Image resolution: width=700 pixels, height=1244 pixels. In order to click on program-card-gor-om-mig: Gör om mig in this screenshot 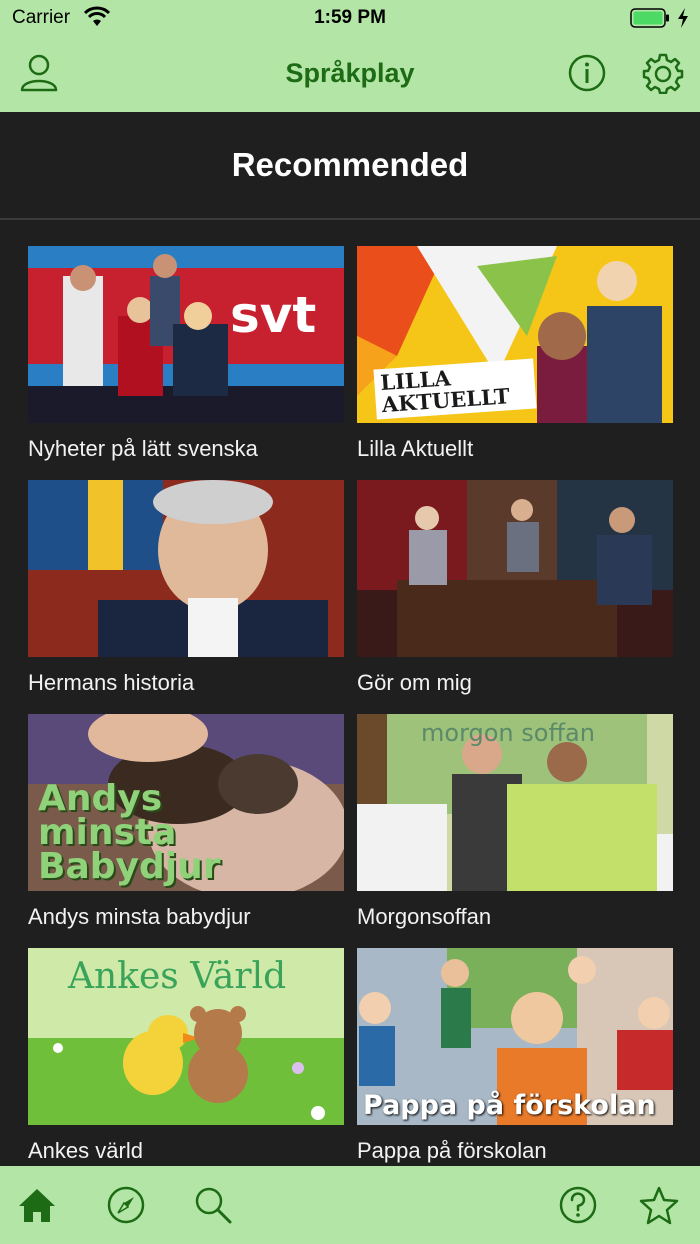, I will do `click(515, 592)`.